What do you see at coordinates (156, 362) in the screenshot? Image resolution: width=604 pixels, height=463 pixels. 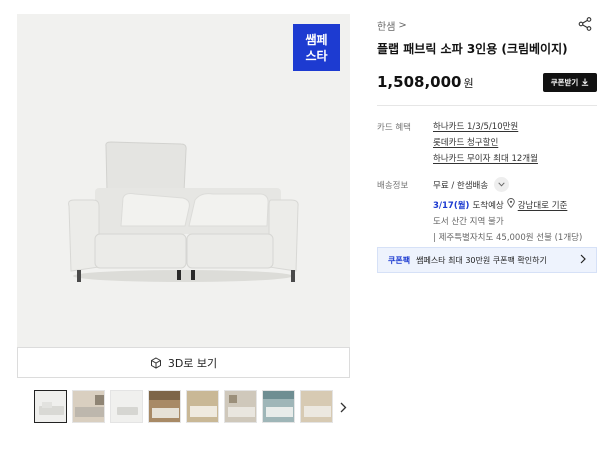 I see `cube-3d-icon` at bounding box center [156, 362].